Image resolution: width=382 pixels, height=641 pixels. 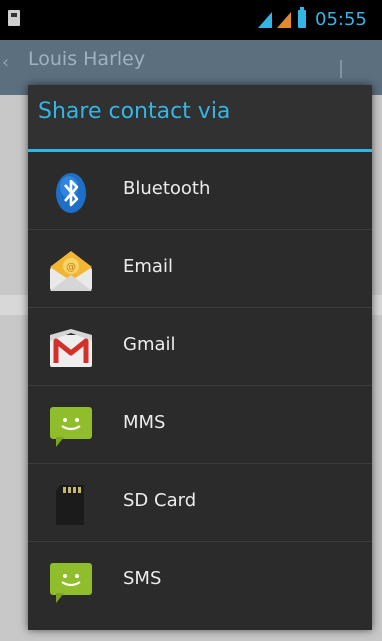 I want to click on bluetooth-icon, so click(x=71, y=192).